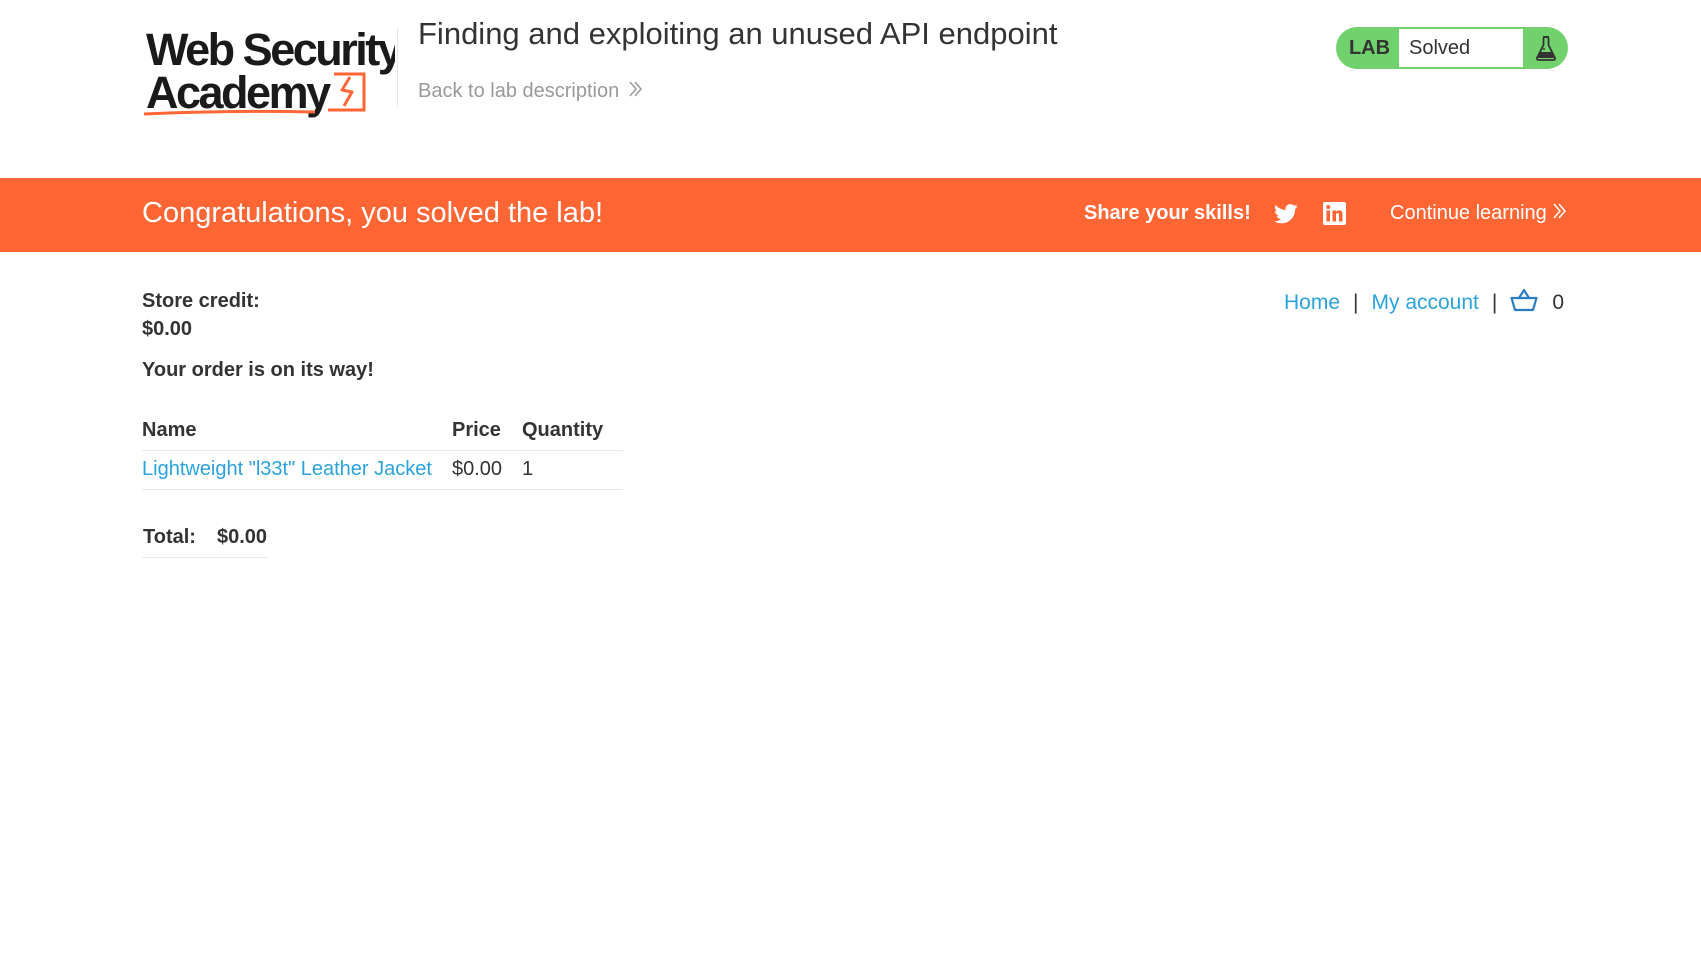  I want to click on total-value: $0.00, so click(242, 538).